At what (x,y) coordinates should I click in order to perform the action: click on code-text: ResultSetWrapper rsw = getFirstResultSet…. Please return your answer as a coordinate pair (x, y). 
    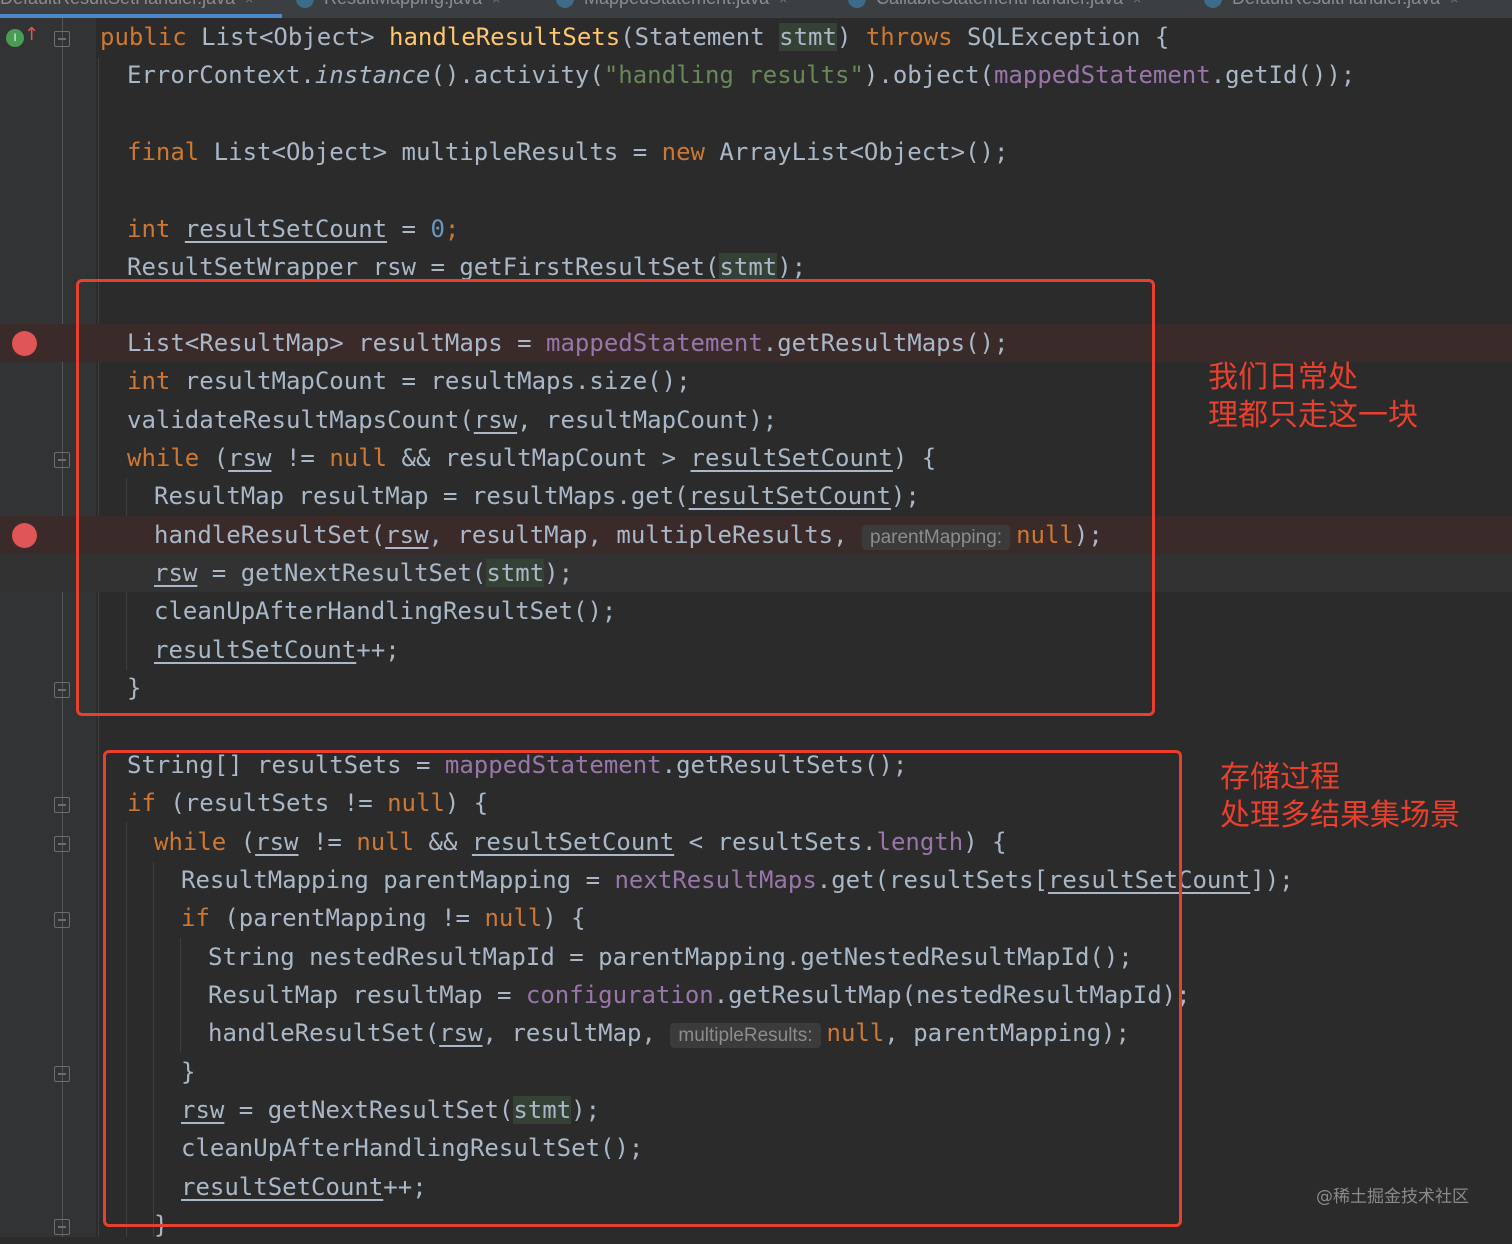
    Looking at the image, I should click on (467, 267).